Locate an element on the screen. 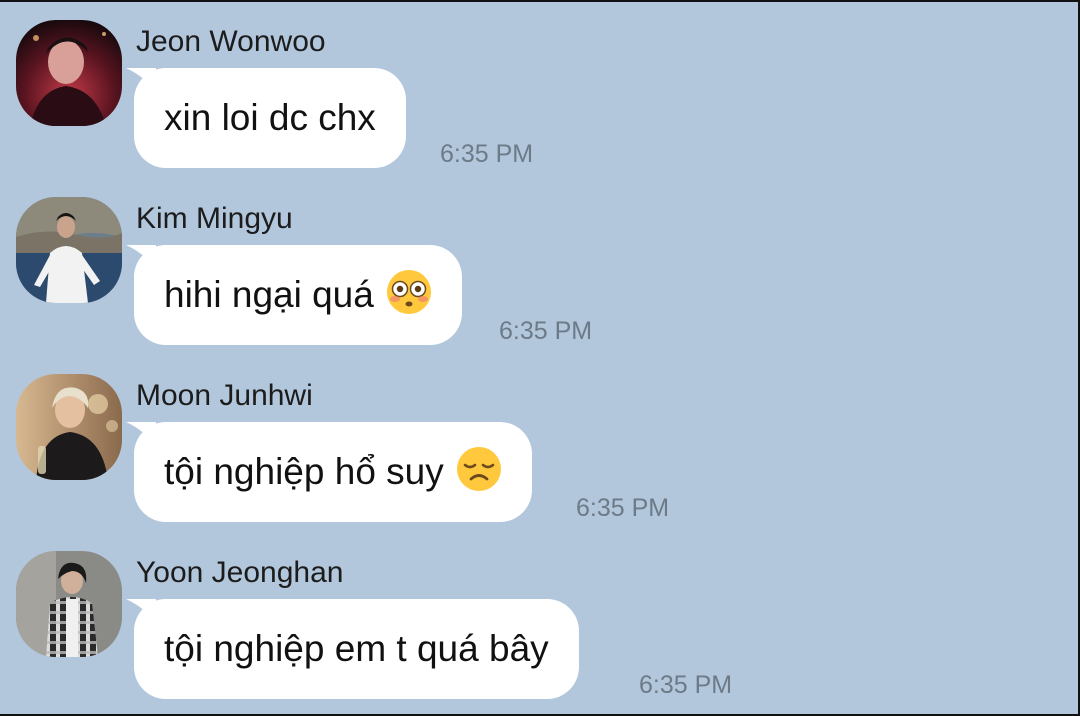  avatar-photo-plaid-shirt is located at coordinates (69, 604).